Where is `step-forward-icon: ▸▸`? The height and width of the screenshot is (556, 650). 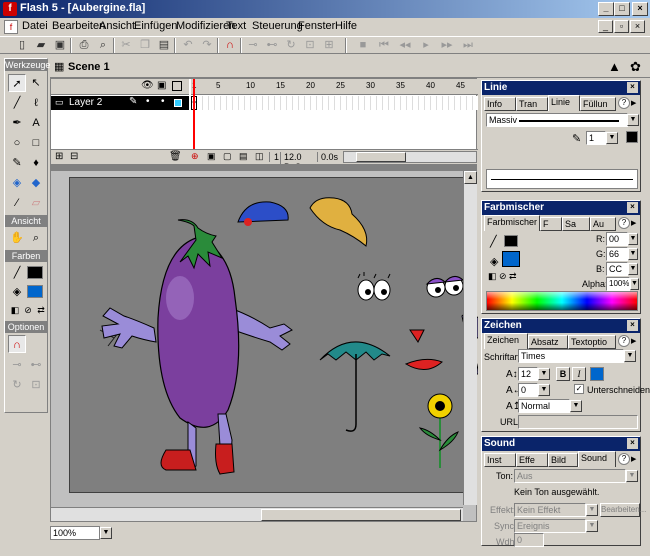
step-forward-icon: ▸▸ is located at coordinates (447, 45).